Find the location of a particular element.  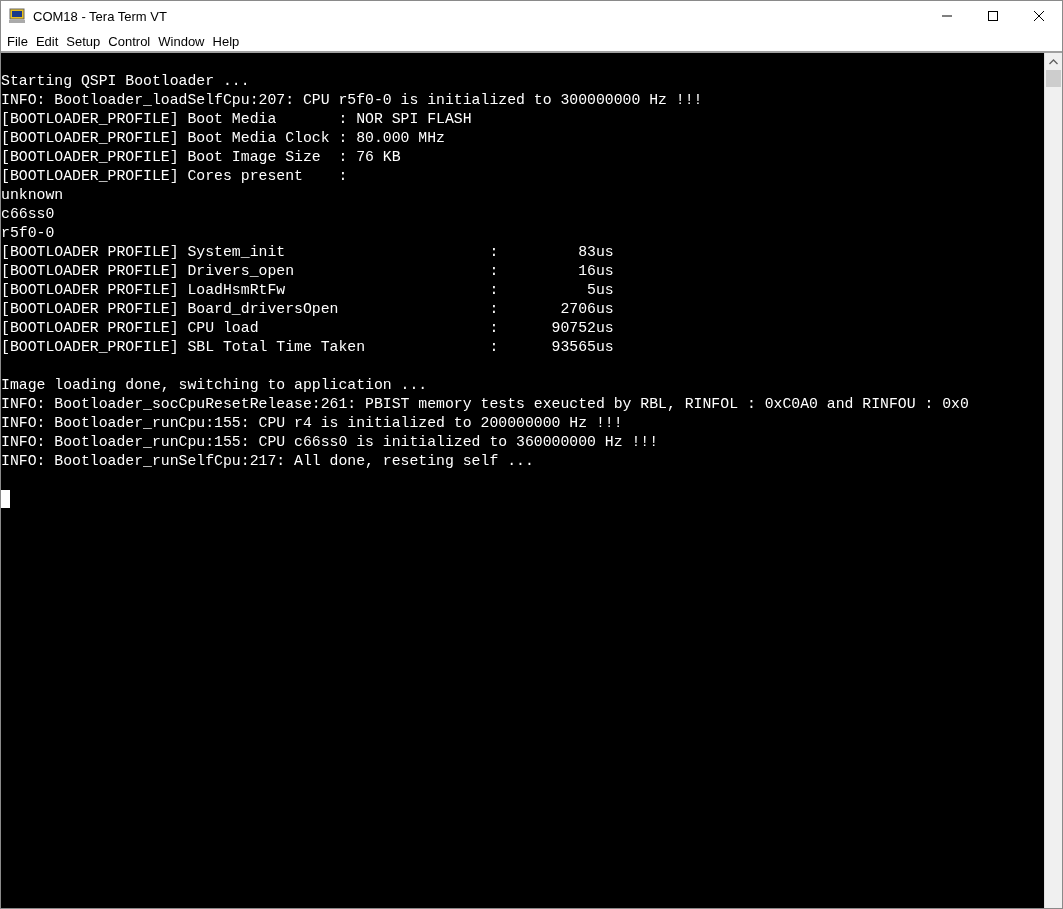

terminal-line: [BOOTLOADER PROFILE] CPU load : 90752us is located at coordinates (308, 328).